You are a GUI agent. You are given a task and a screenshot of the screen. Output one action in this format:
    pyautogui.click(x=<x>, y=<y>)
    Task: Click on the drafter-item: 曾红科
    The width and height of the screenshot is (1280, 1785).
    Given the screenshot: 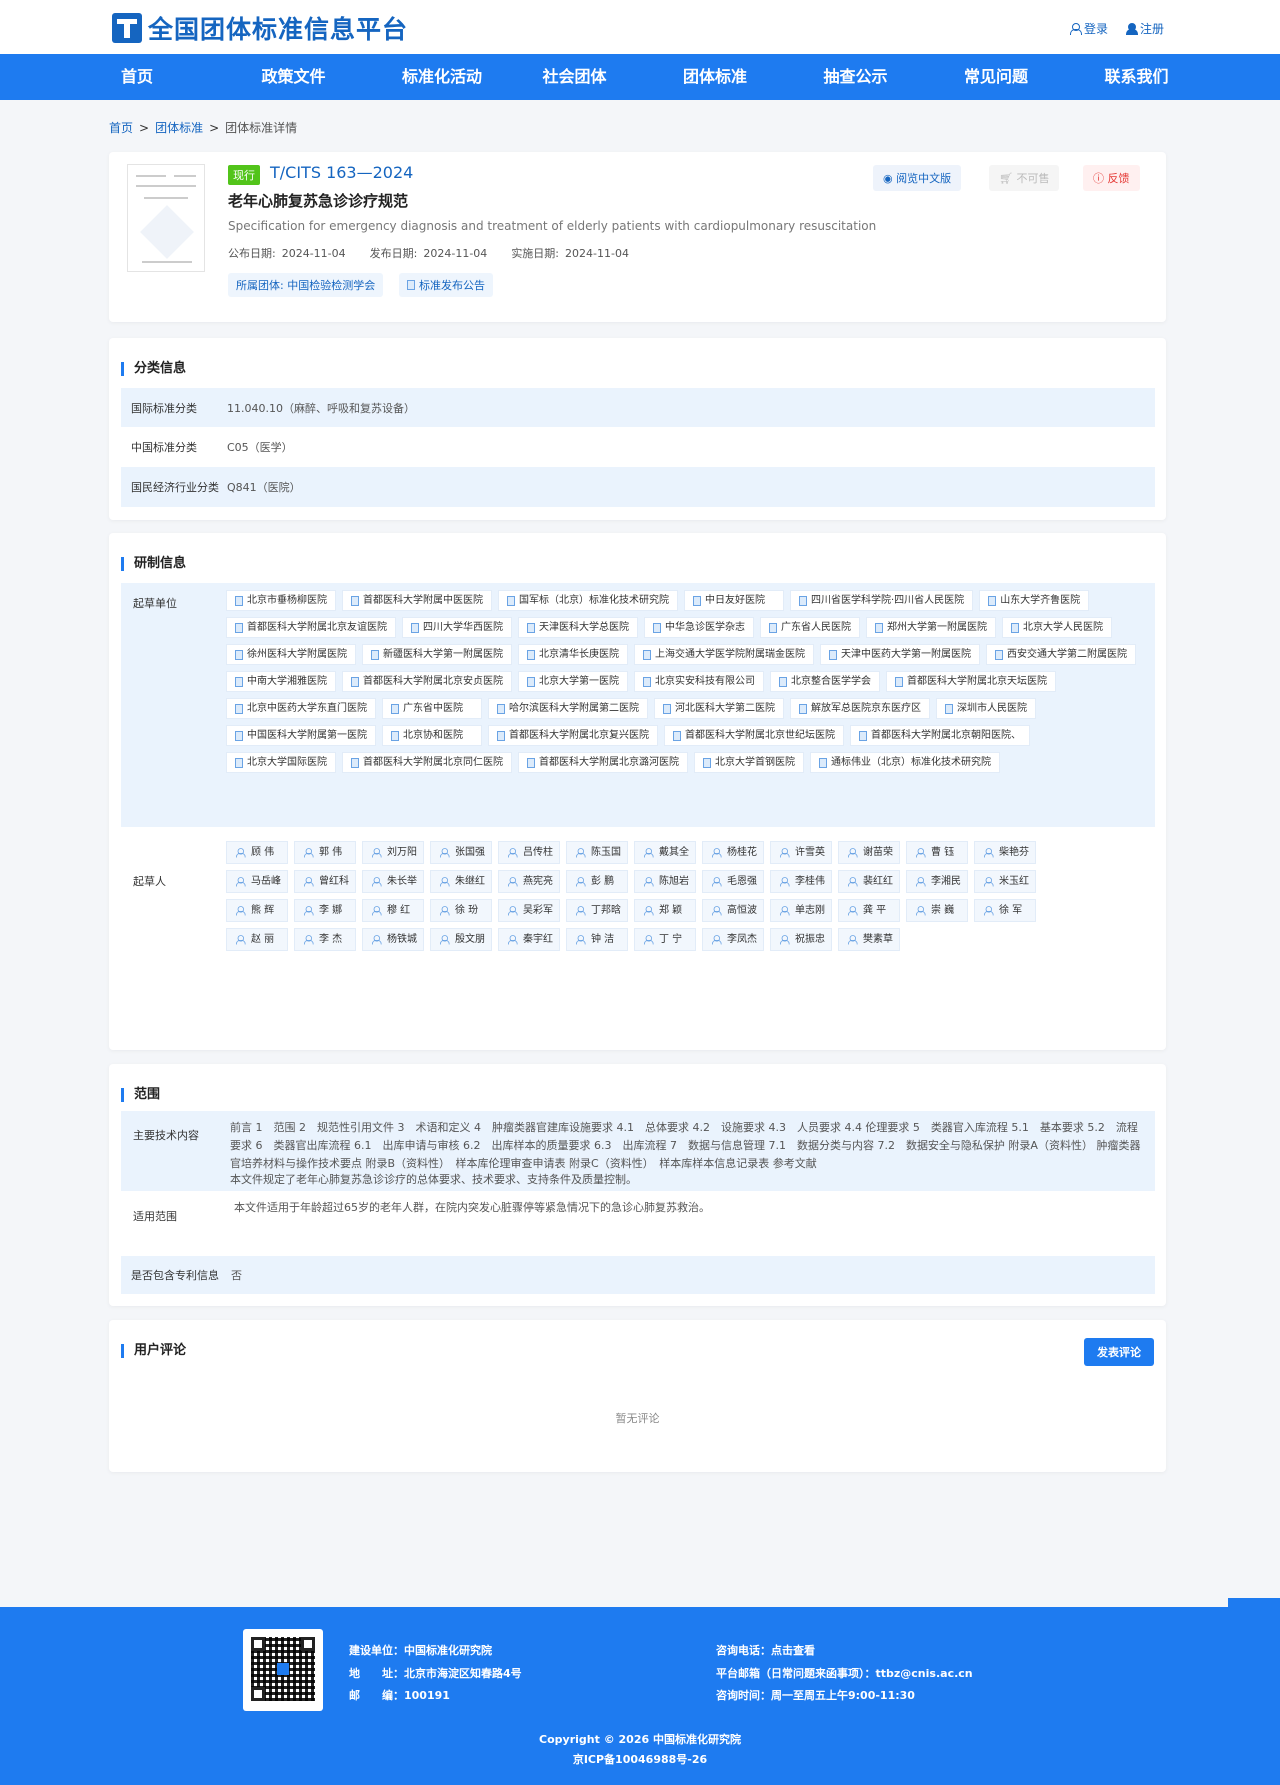 What is the action you would take?
    pyautogui.click(x=325, y=881)
    